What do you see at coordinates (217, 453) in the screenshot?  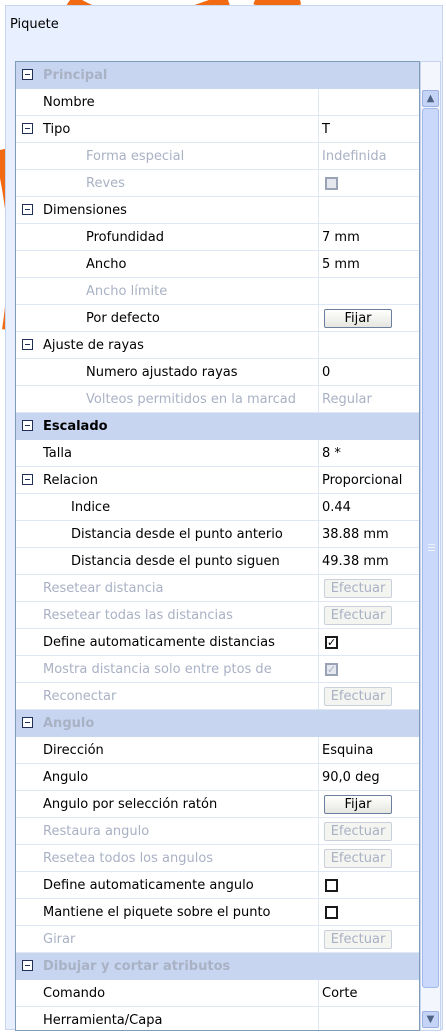 I see `property-row: Talla 8 *` at bounding box center [217, 453].